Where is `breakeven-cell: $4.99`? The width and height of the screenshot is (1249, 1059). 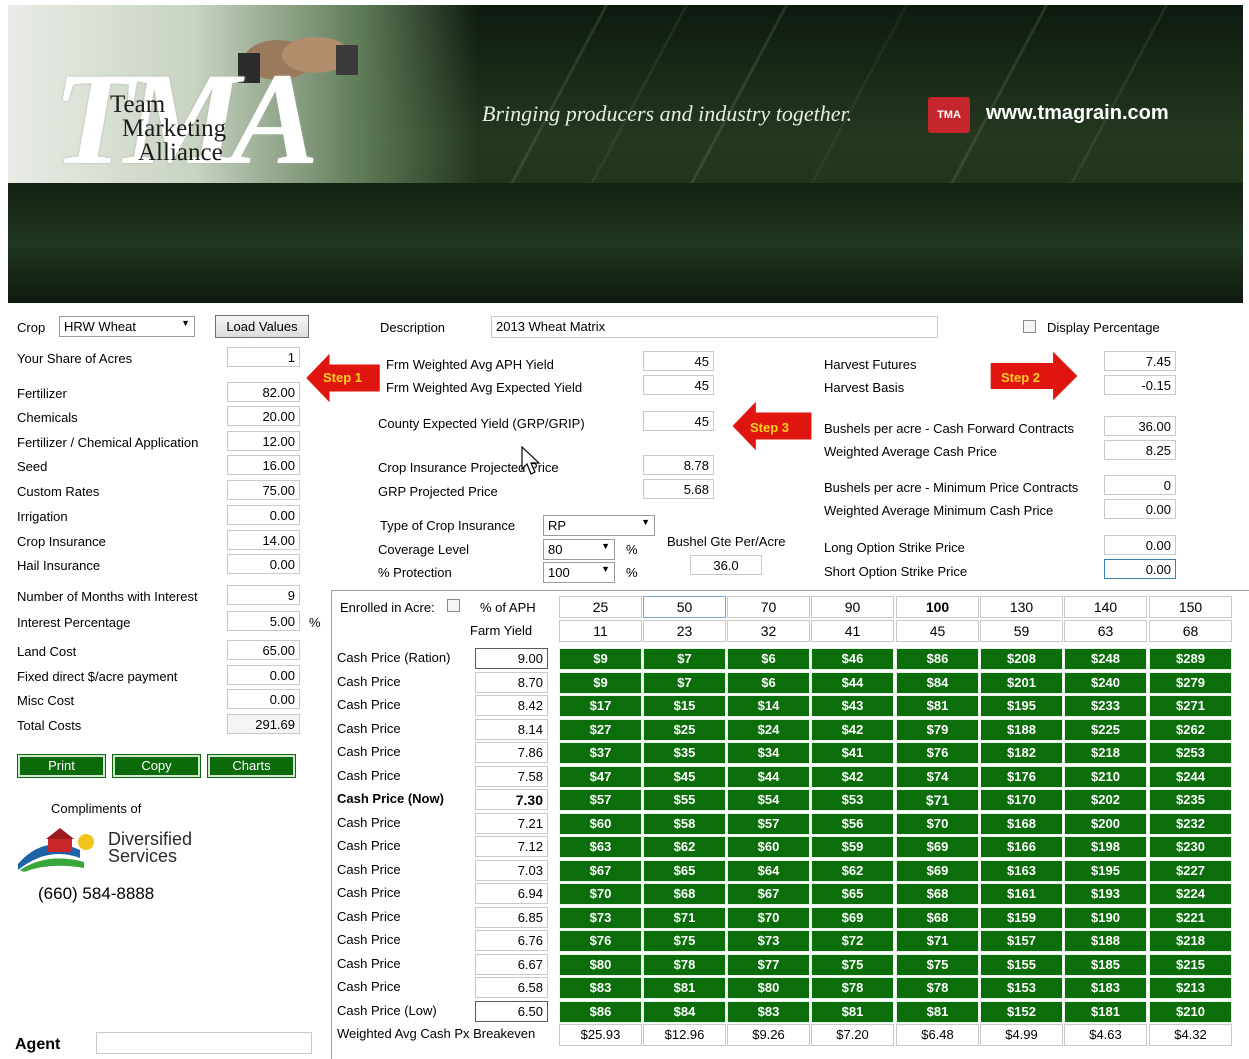
breakeven-cell: $4.99 is located at coordinates (1021, 1035).